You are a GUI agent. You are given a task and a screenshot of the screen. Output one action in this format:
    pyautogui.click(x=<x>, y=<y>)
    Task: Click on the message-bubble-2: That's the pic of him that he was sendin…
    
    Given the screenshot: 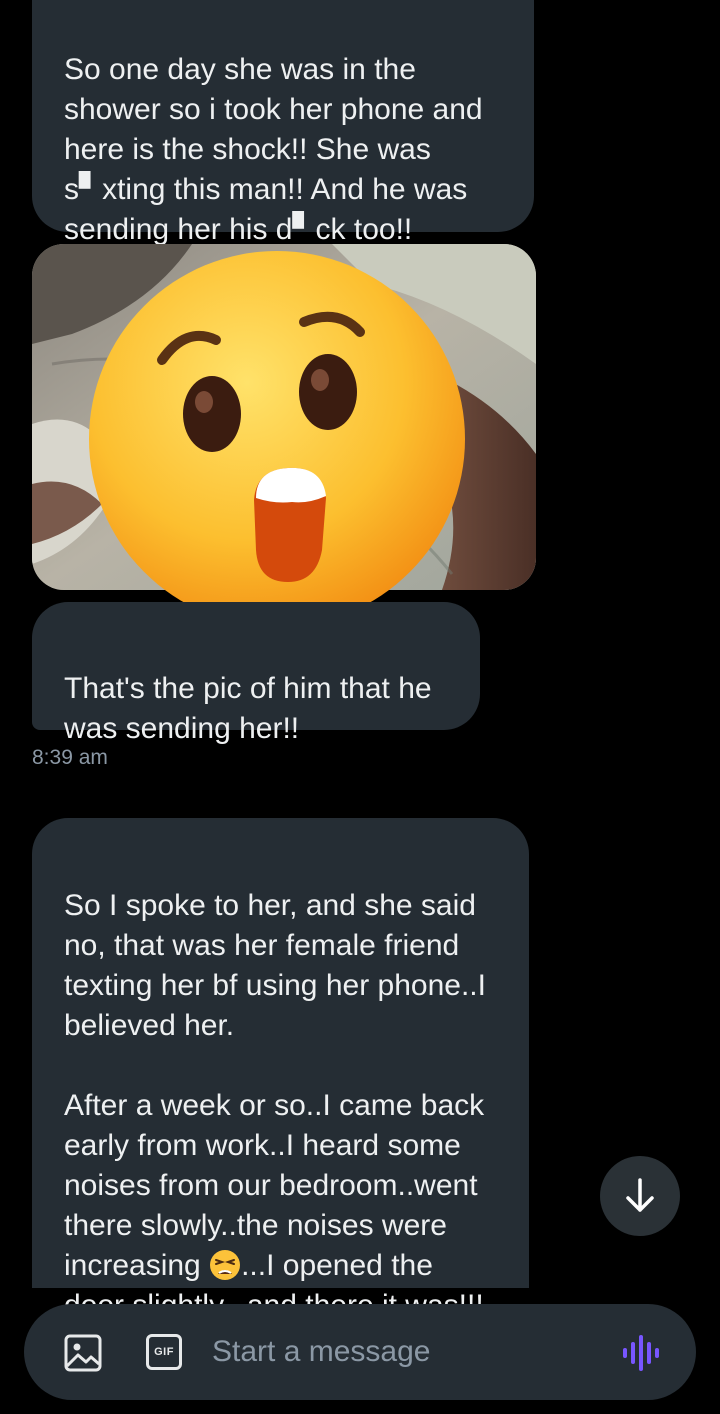 What is the action you would take?
    pyautogui.click(x=256, y=673)
    